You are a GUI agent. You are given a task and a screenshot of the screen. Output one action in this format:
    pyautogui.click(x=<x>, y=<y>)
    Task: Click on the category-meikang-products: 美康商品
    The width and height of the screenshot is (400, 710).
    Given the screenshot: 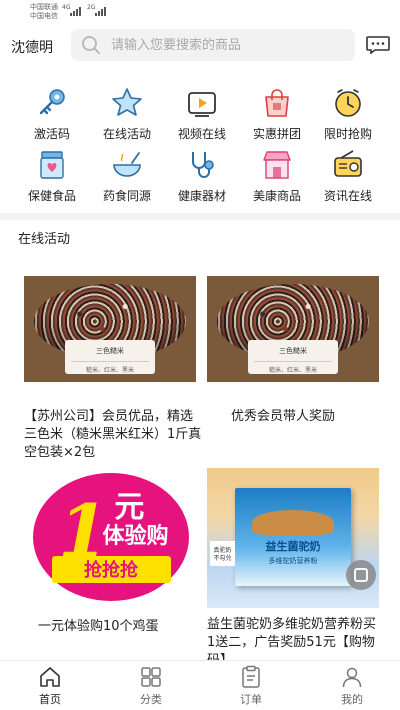 What is the action you would take?
    pyautogui.click(x=277, y=176)
    